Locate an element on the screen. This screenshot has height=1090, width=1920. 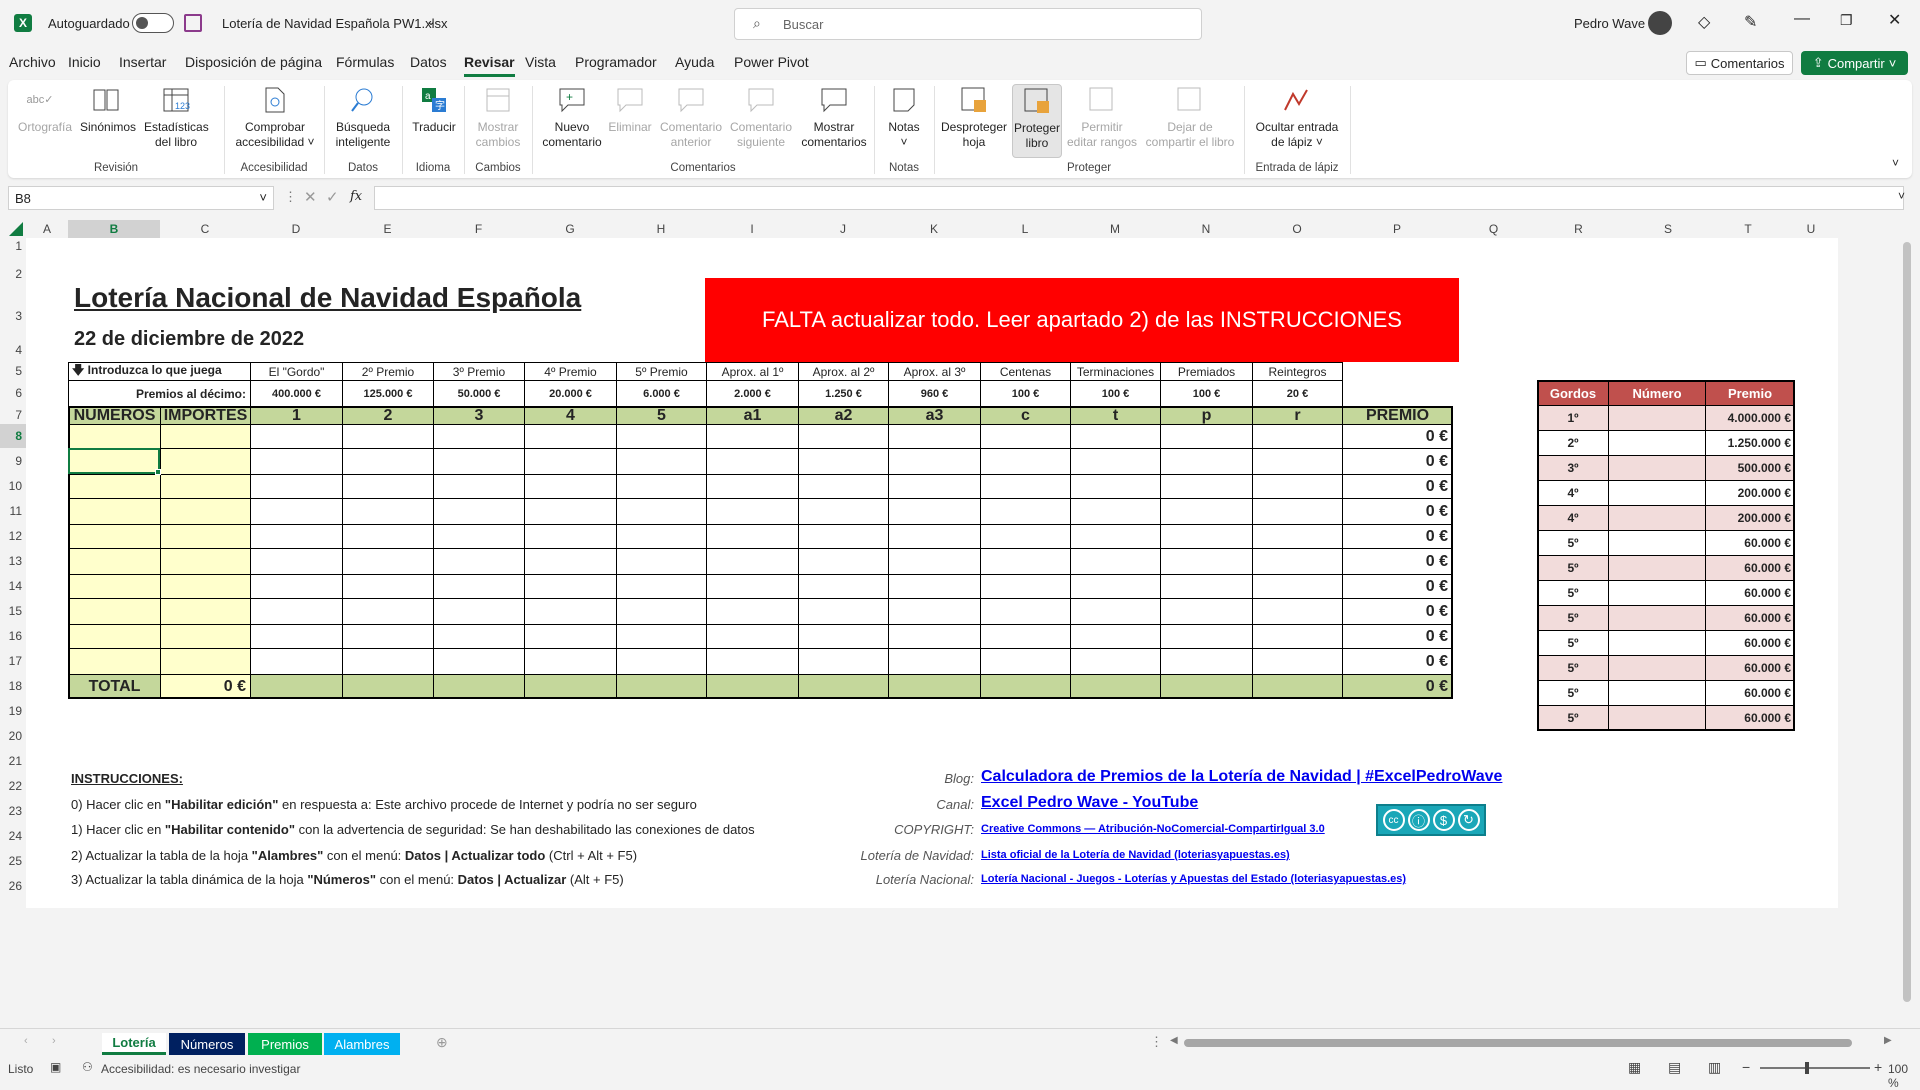
column-header: G is located at coordinates (570, 229).